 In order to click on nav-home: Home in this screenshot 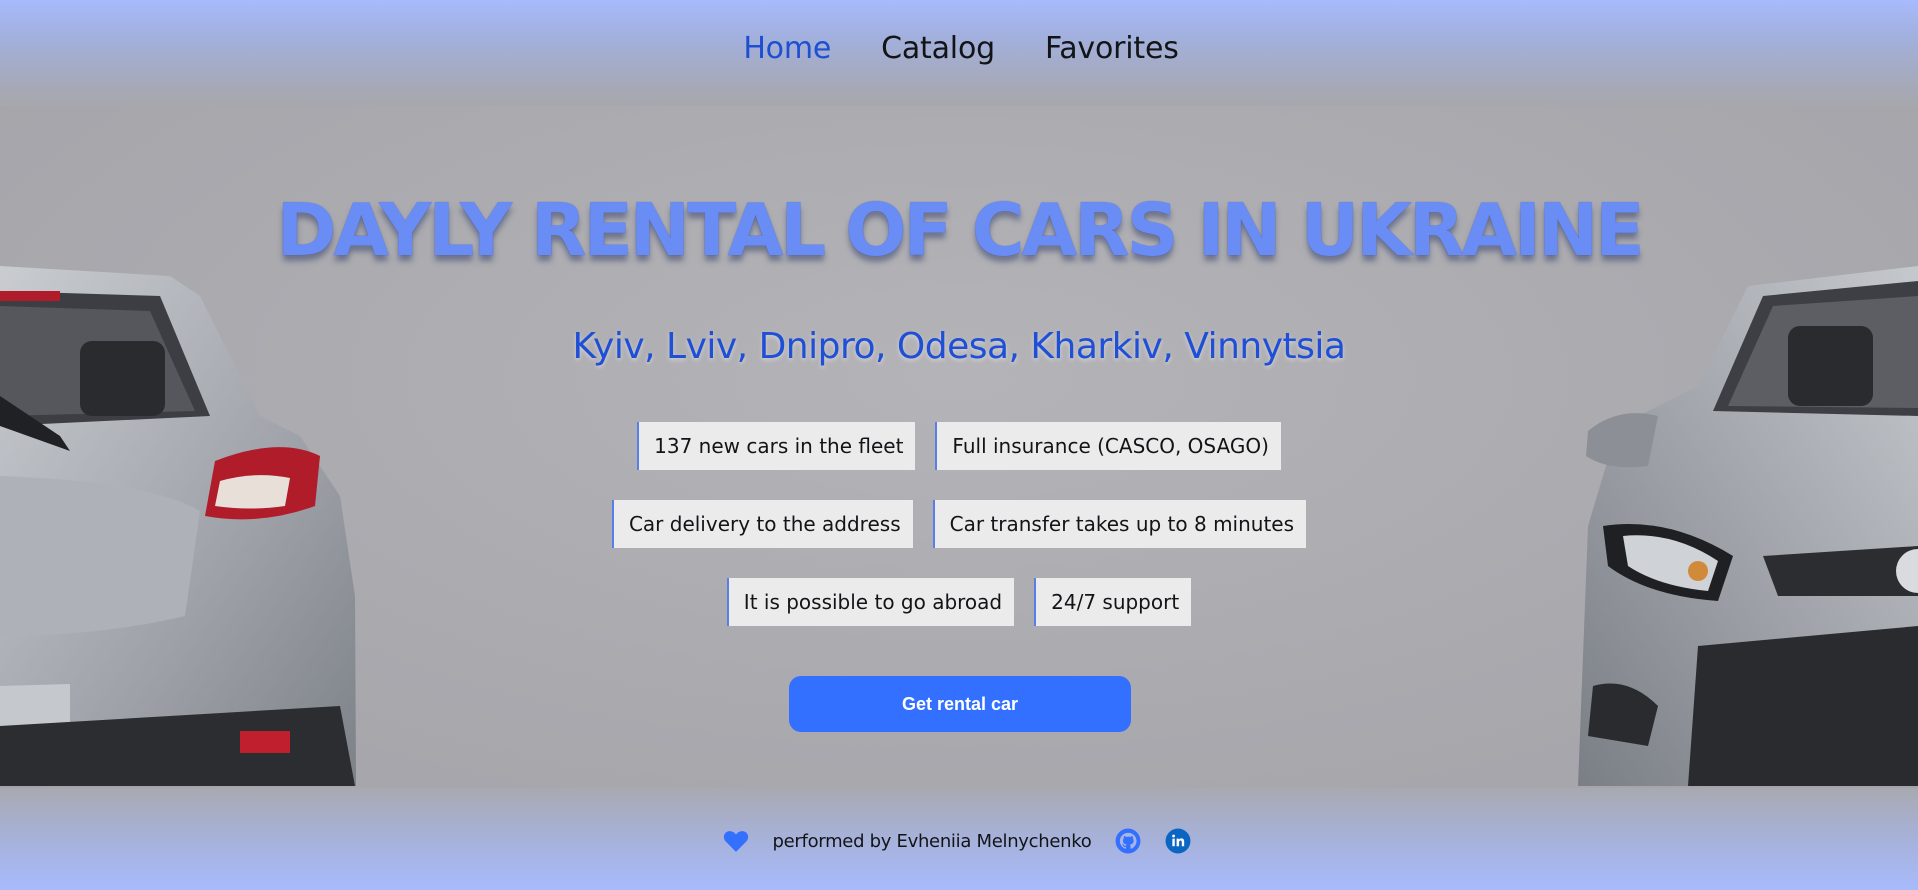, I will do `click(787, 48)`.